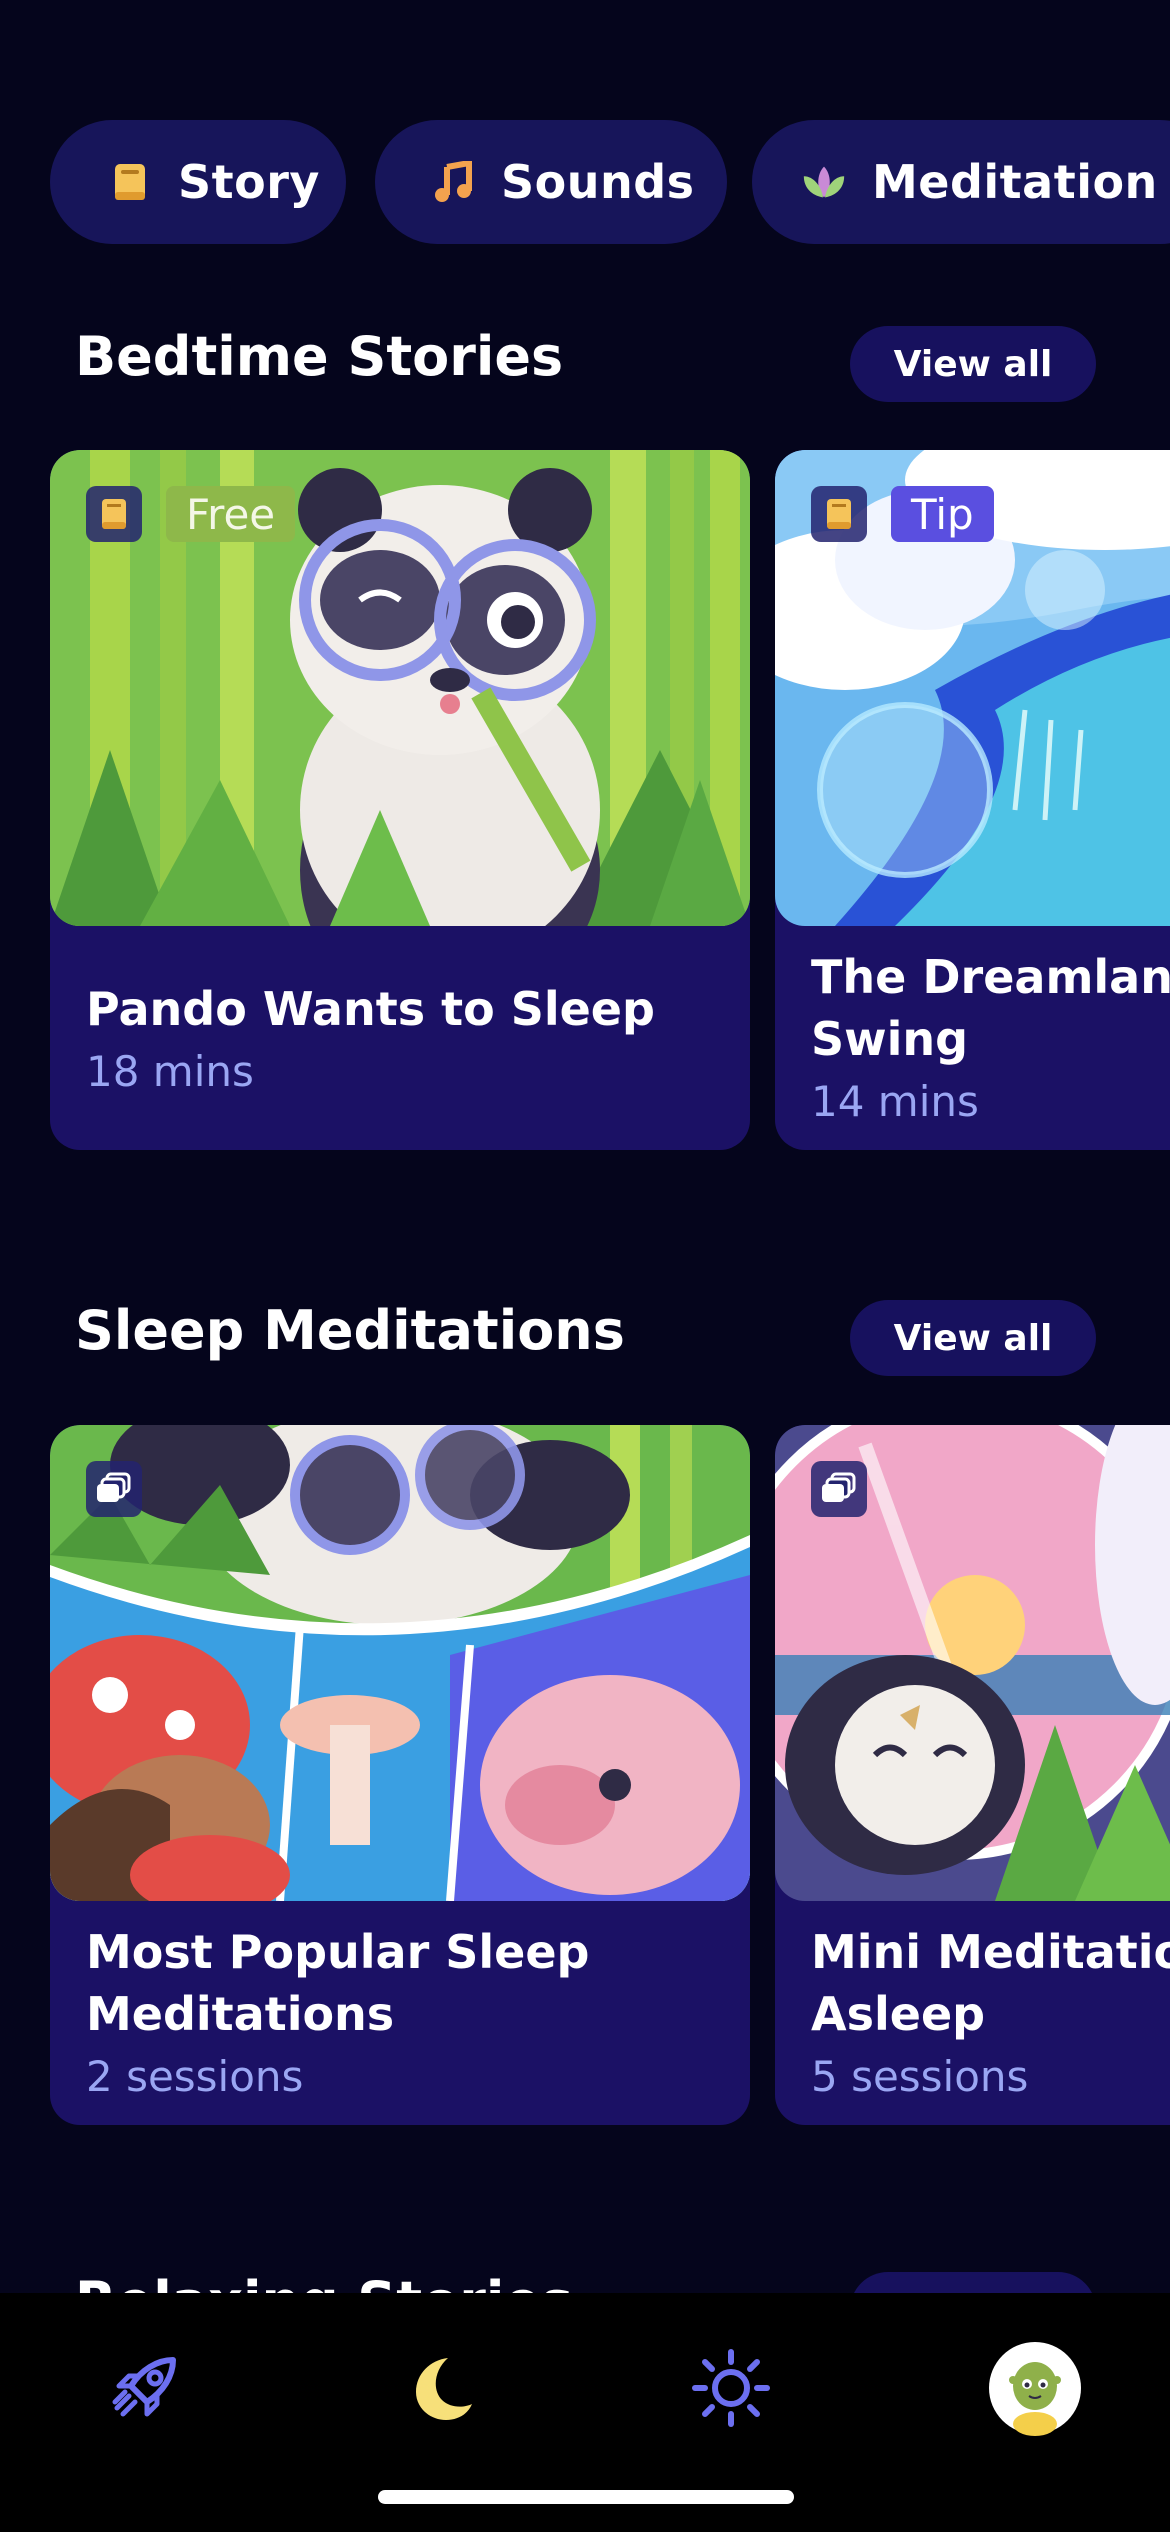 Image resolution: width=1170 pixels, height=2532 pixels. I want to click on chip-story: Story, so click(198, 182).